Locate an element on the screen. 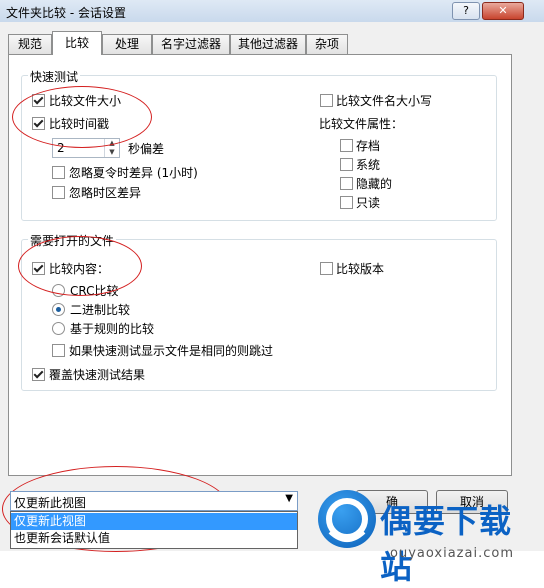  attributes-title: 比较文件属性： is located at coordinates (361, 124).